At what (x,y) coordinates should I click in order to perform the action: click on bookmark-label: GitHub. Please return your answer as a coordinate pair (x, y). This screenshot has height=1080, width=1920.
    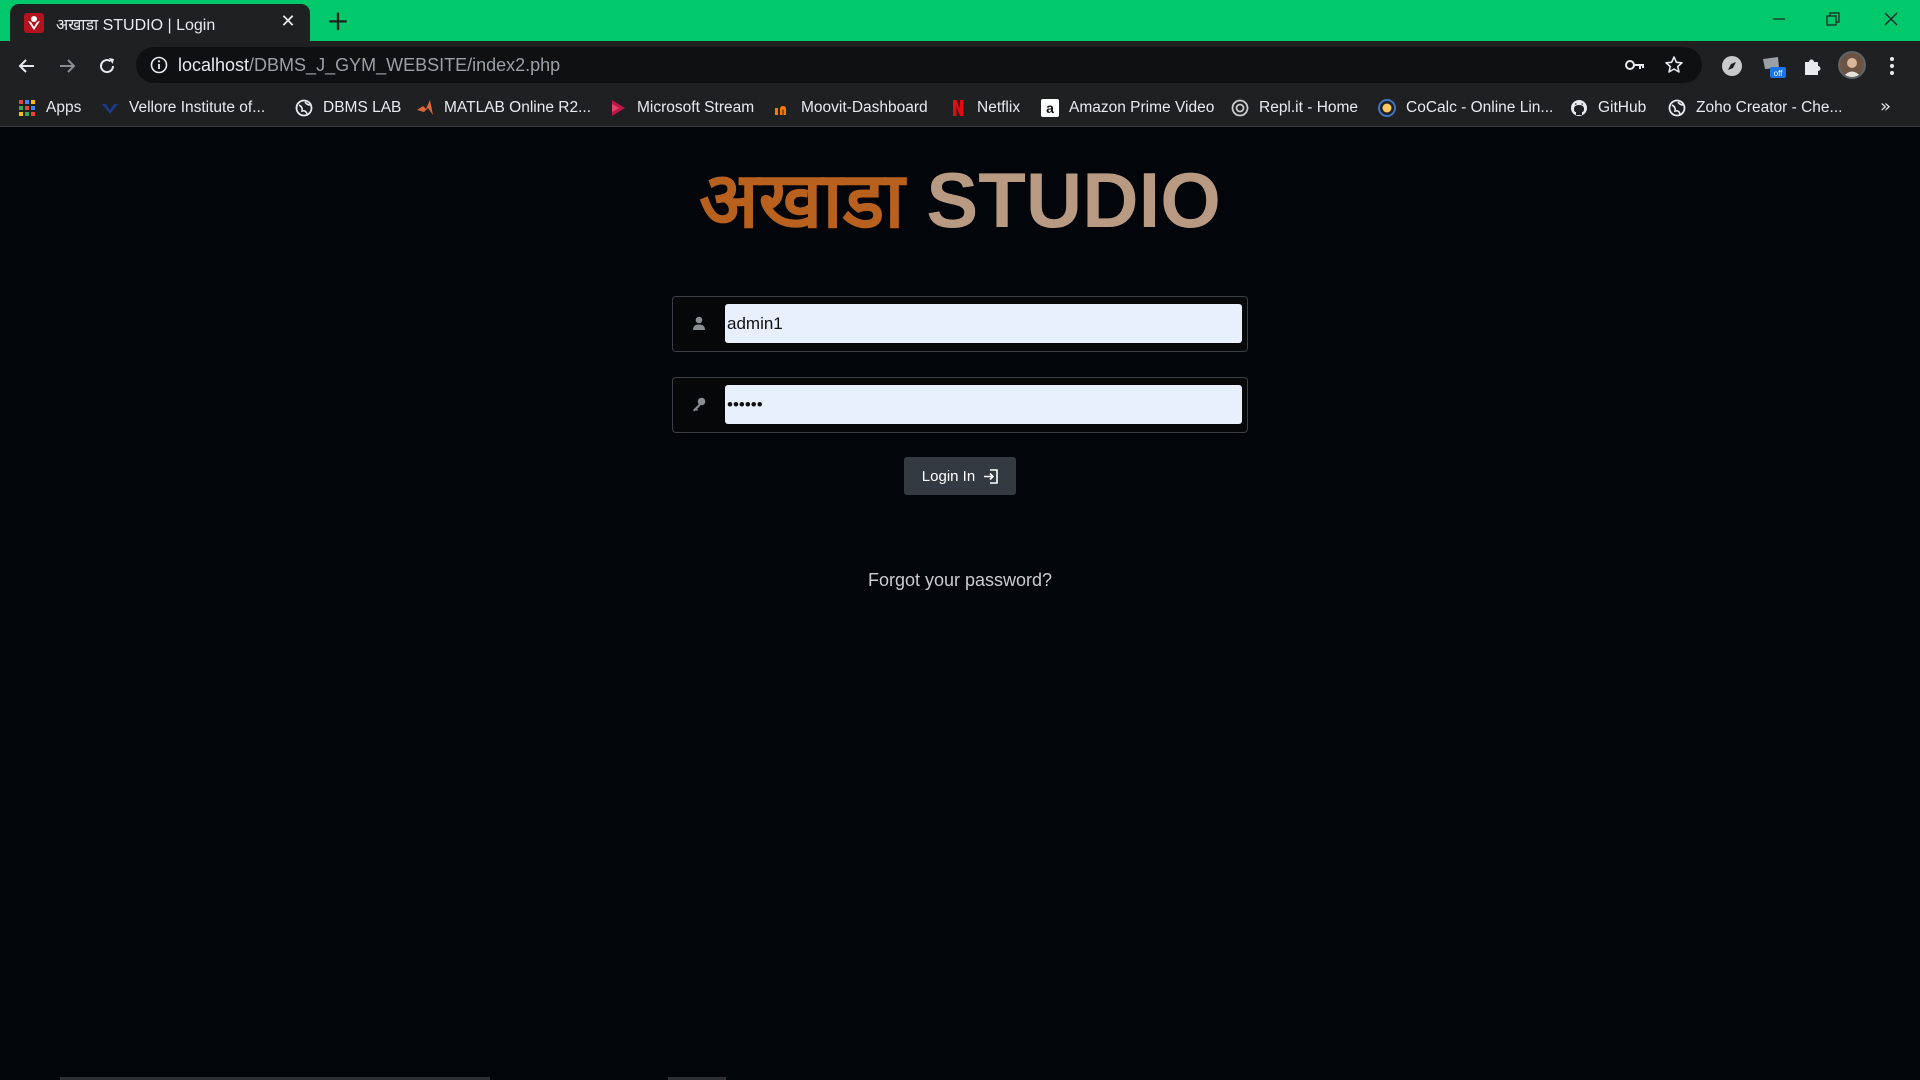
    Looking at the image, I should click on (1622, 107).